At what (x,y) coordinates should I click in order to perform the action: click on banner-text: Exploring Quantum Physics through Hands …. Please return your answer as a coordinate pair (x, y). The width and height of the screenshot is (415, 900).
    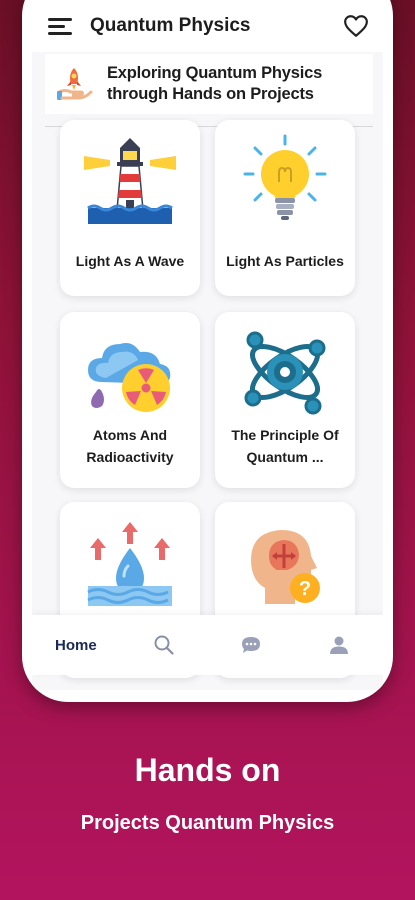
    Looking at the image, I should click on (214, 84).